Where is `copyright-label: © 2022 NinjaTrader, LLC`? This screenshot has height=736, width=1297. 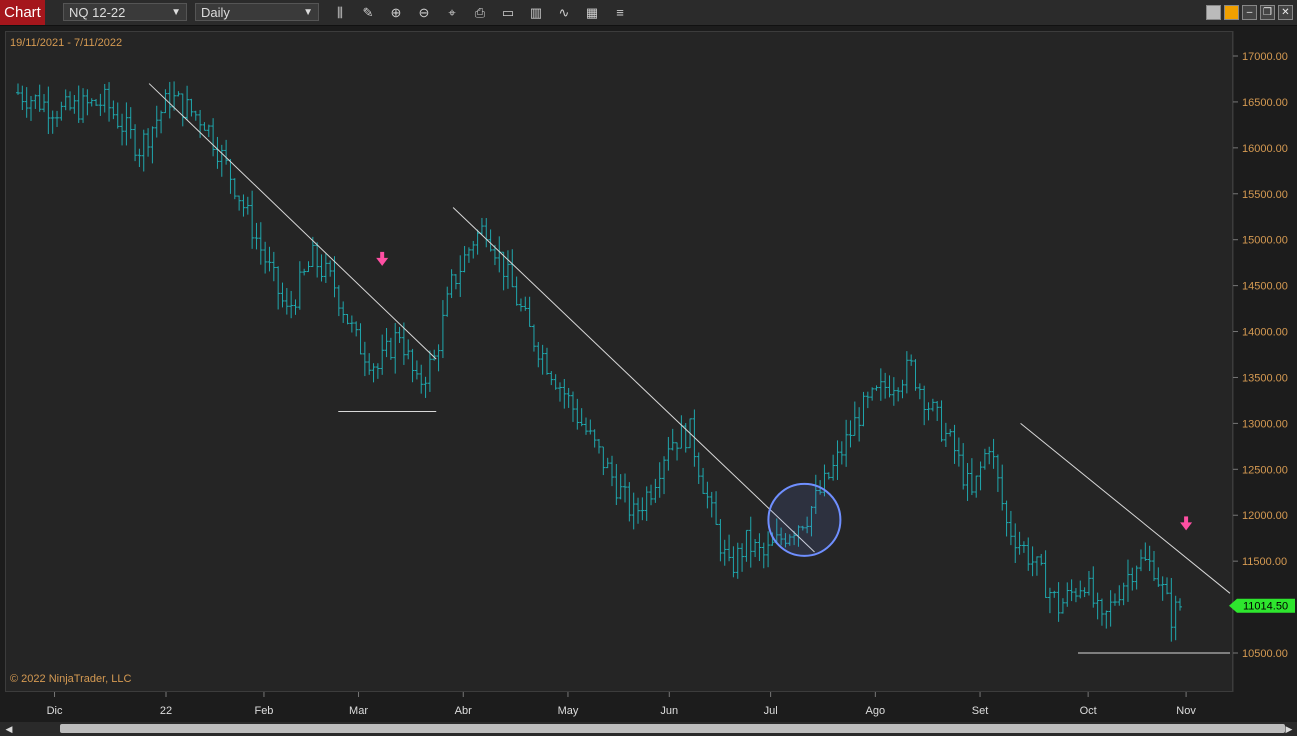
copyright-label: © 2022 NinjaTrader, LLC is located at coordinates (71, 679).